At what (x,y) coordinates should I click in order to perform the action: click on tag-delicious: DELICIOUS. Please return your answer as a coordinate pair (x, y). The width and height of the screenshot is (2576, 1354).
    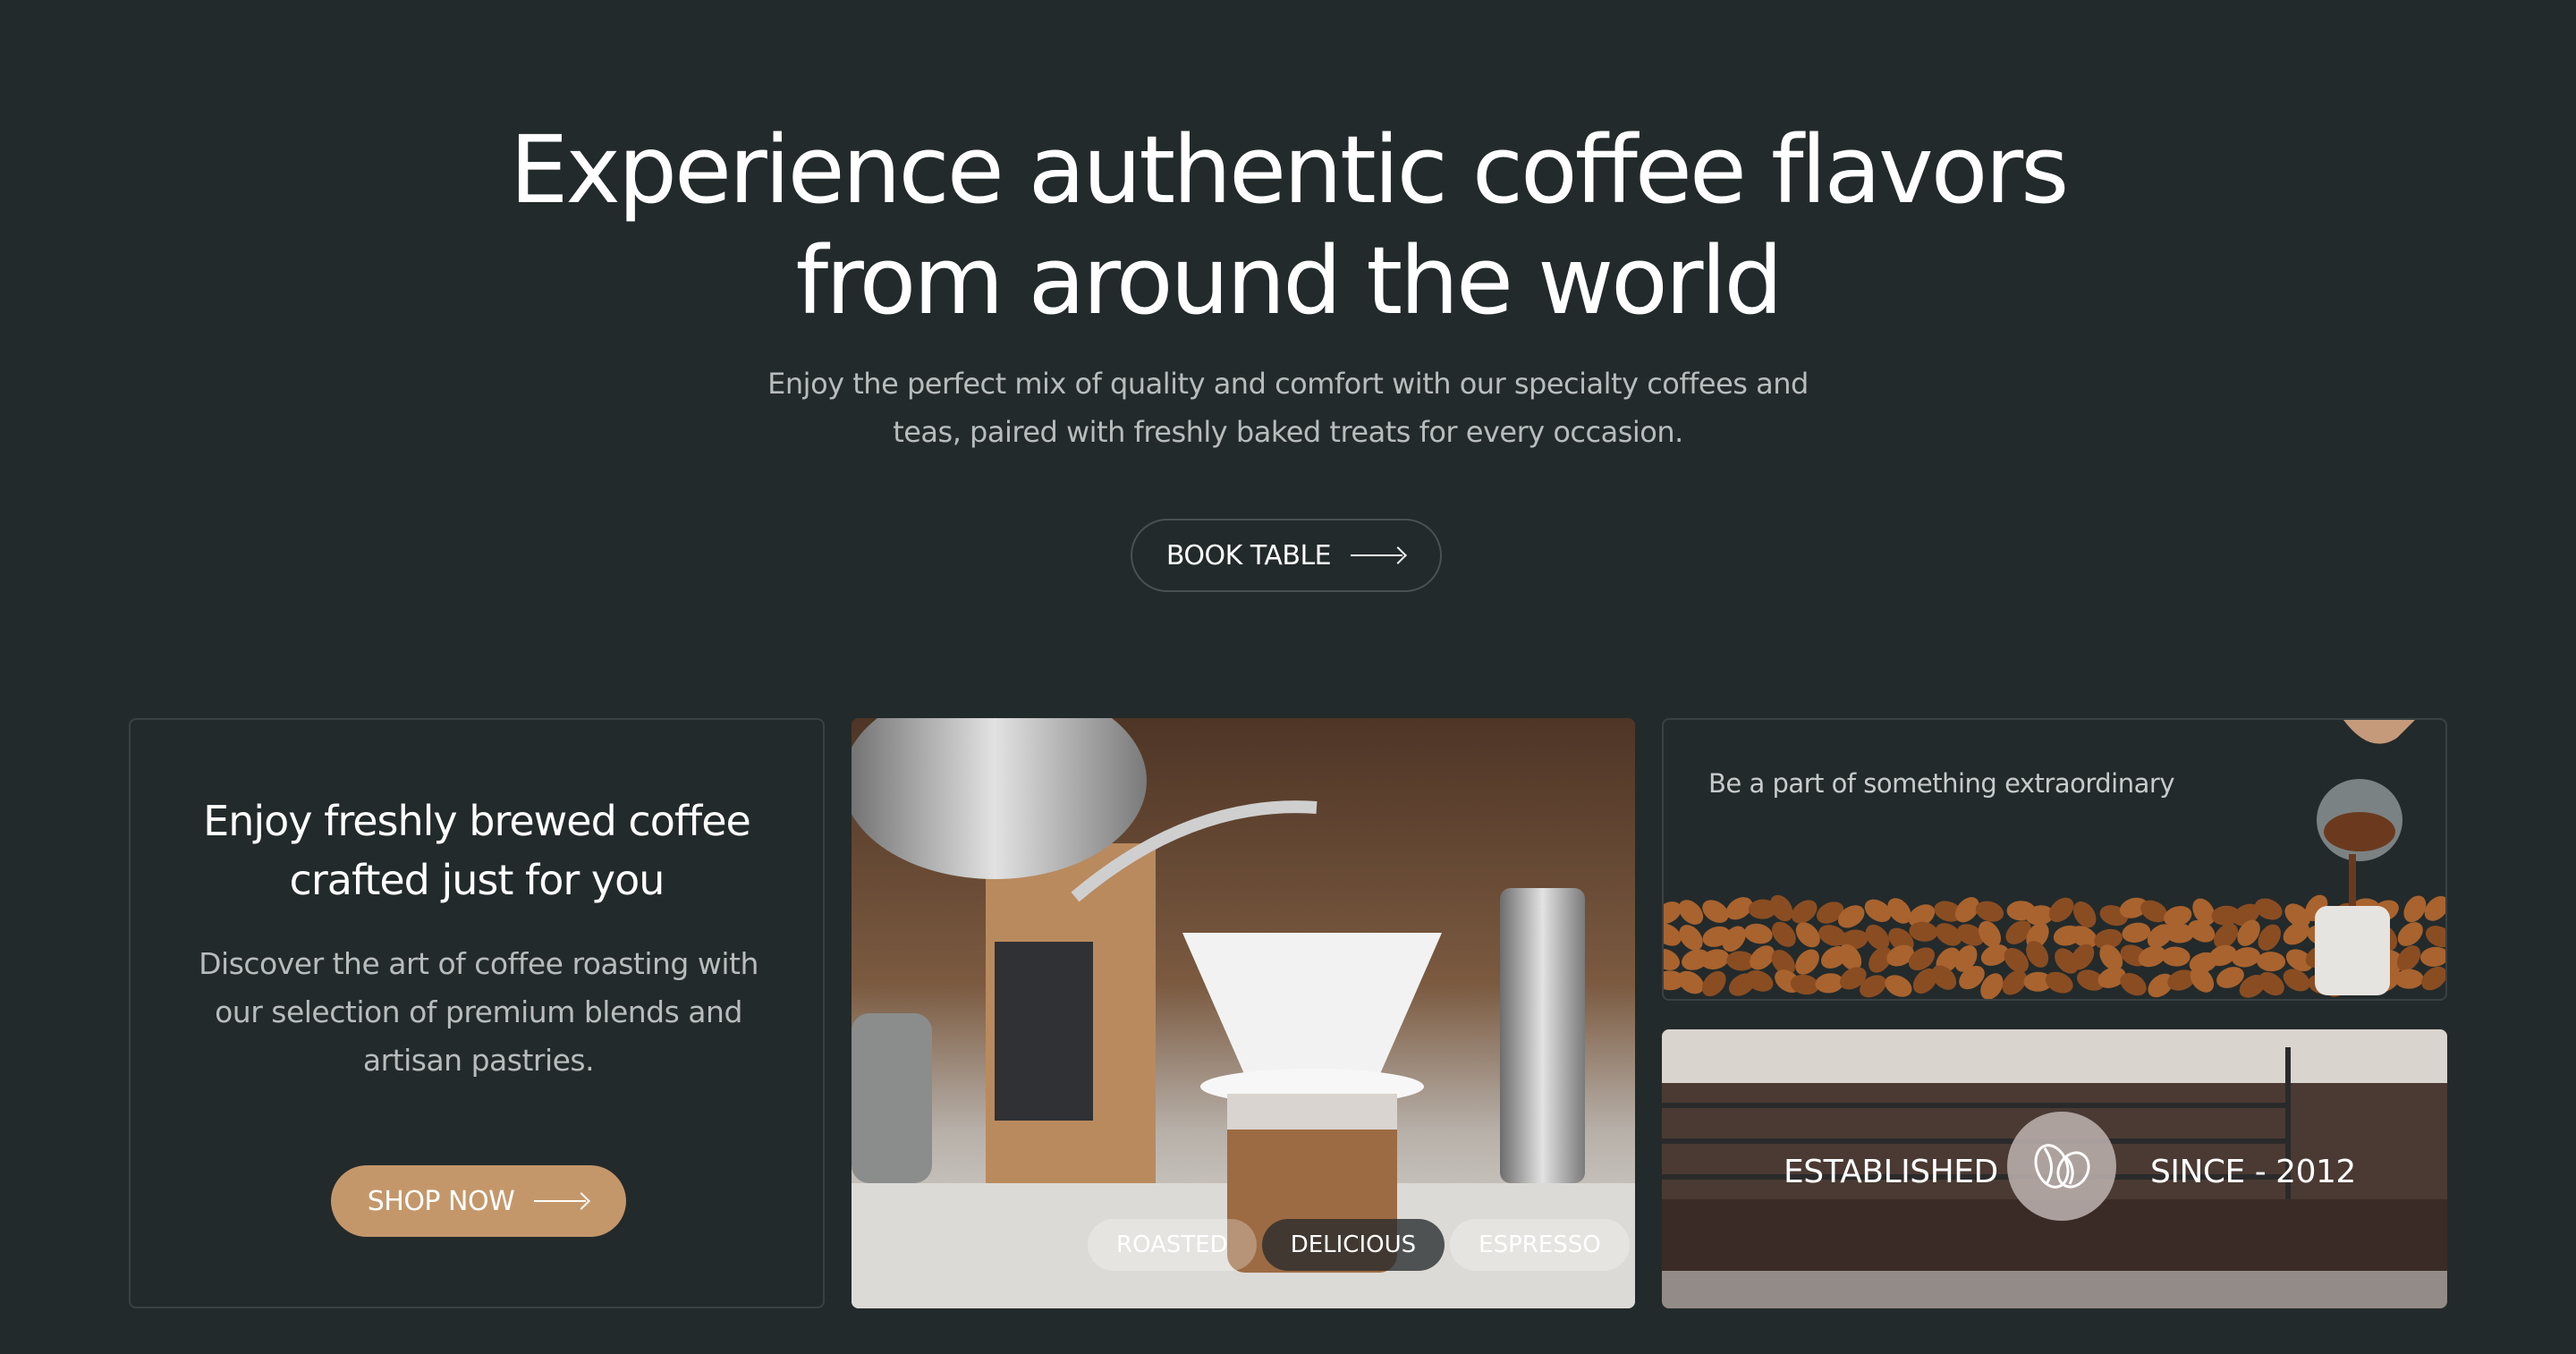
    Looking at the image, I should click on (1353, 1245).